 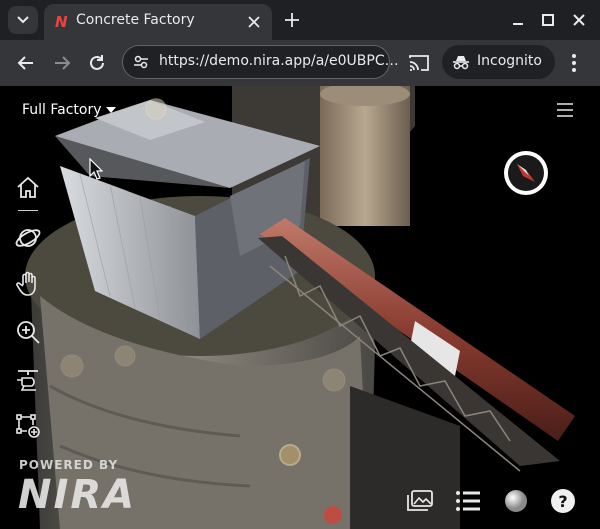 I want to click on measure-icon, so click(x=28, y=426).